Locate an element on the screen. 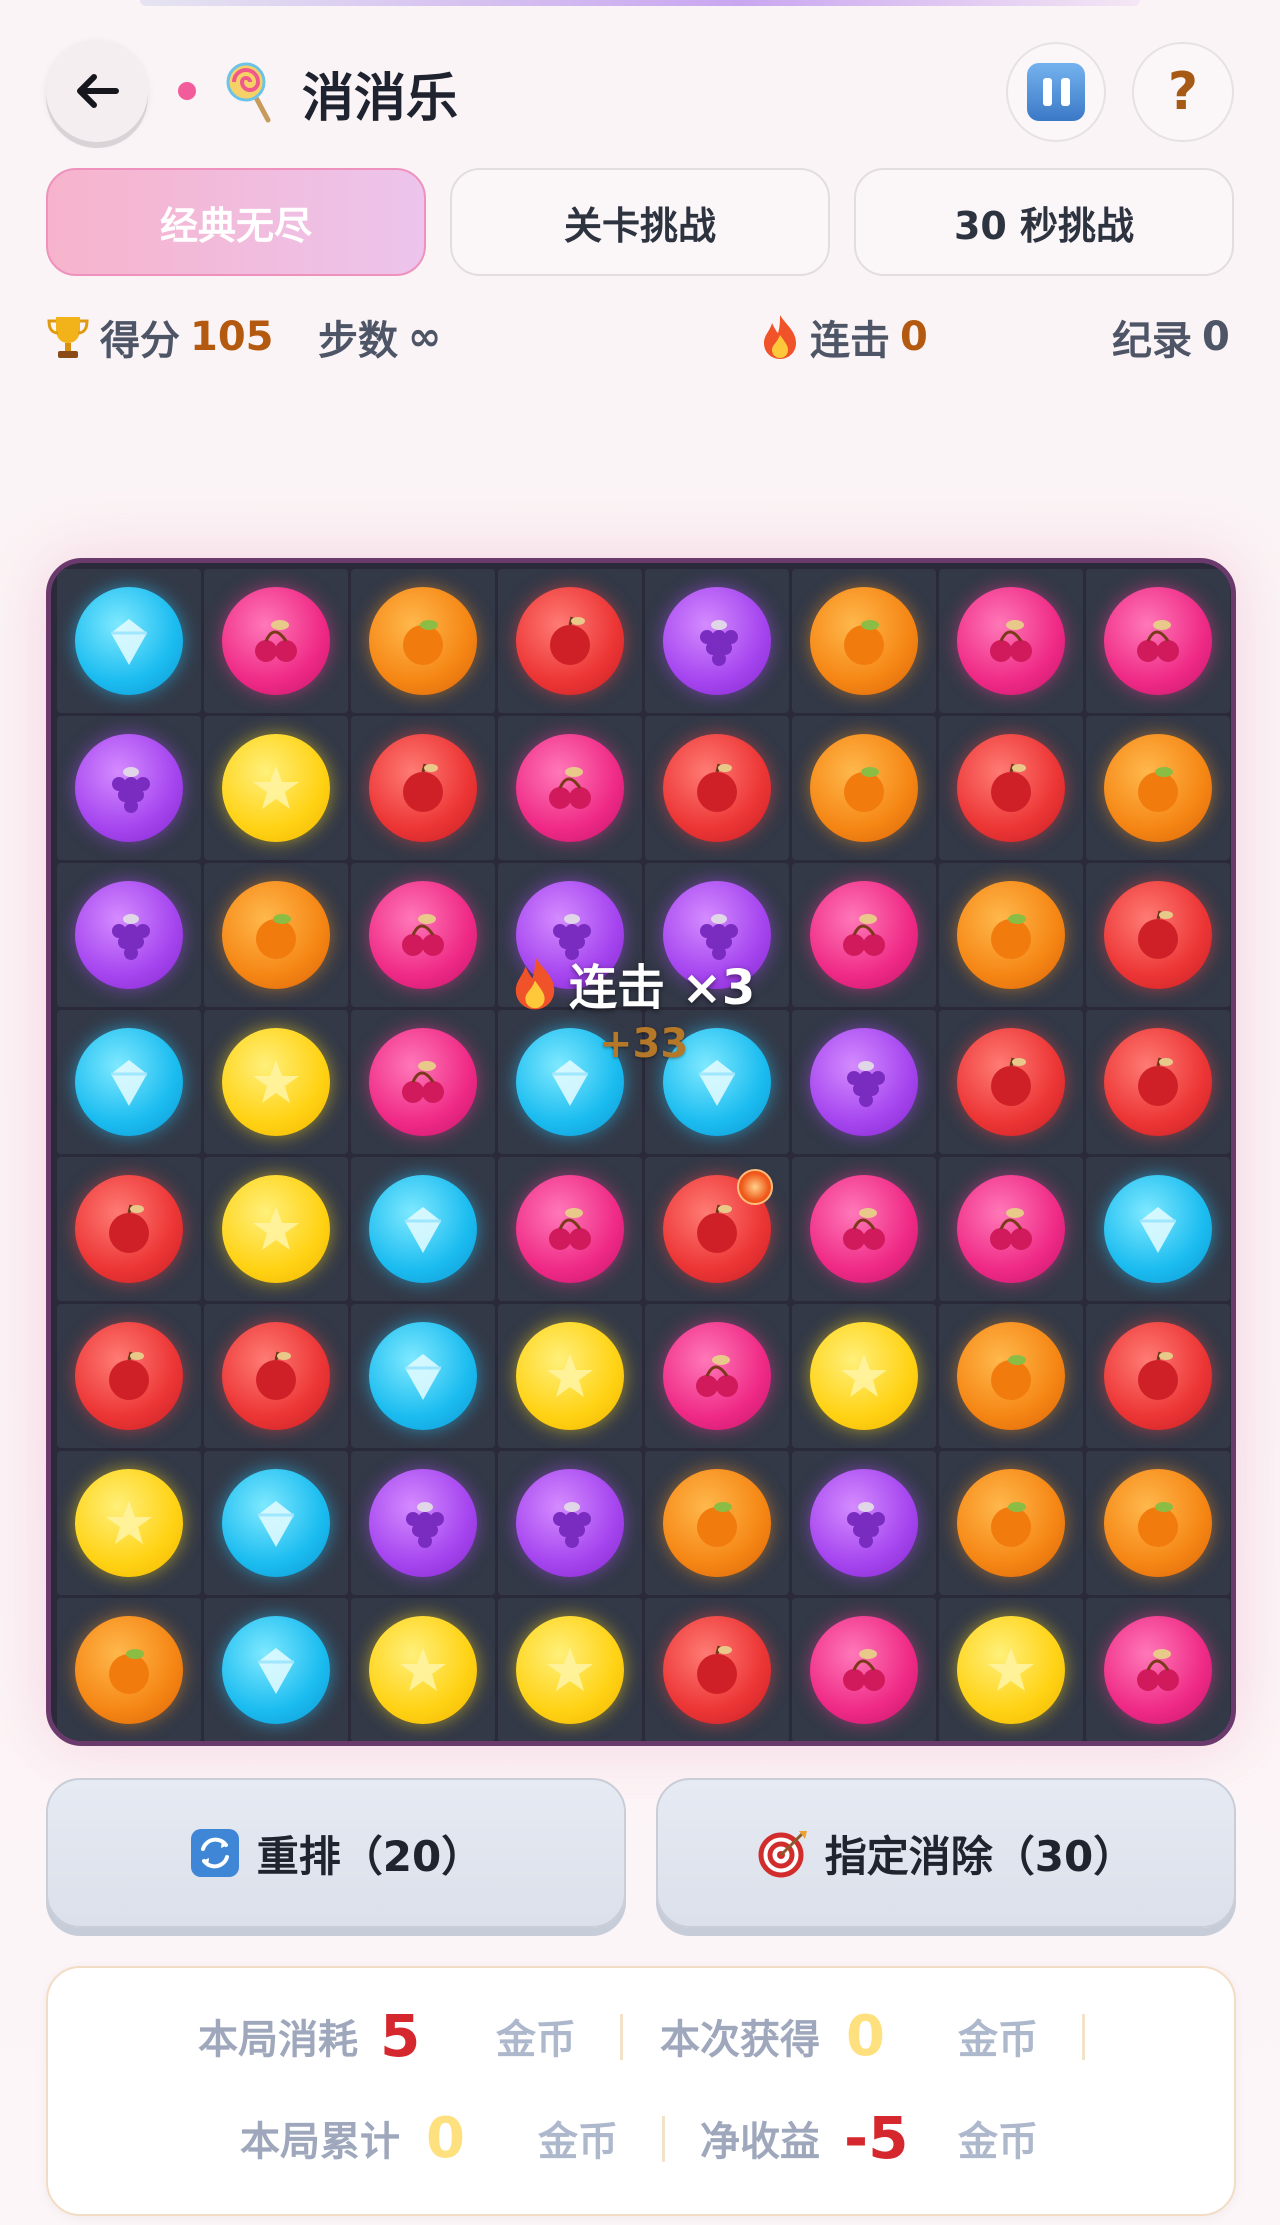 Image resolution: width=1280 pixels, height=2225 pixels. targeted-clear-button: 指定消除（30） is located at coordinates (946, 1853).